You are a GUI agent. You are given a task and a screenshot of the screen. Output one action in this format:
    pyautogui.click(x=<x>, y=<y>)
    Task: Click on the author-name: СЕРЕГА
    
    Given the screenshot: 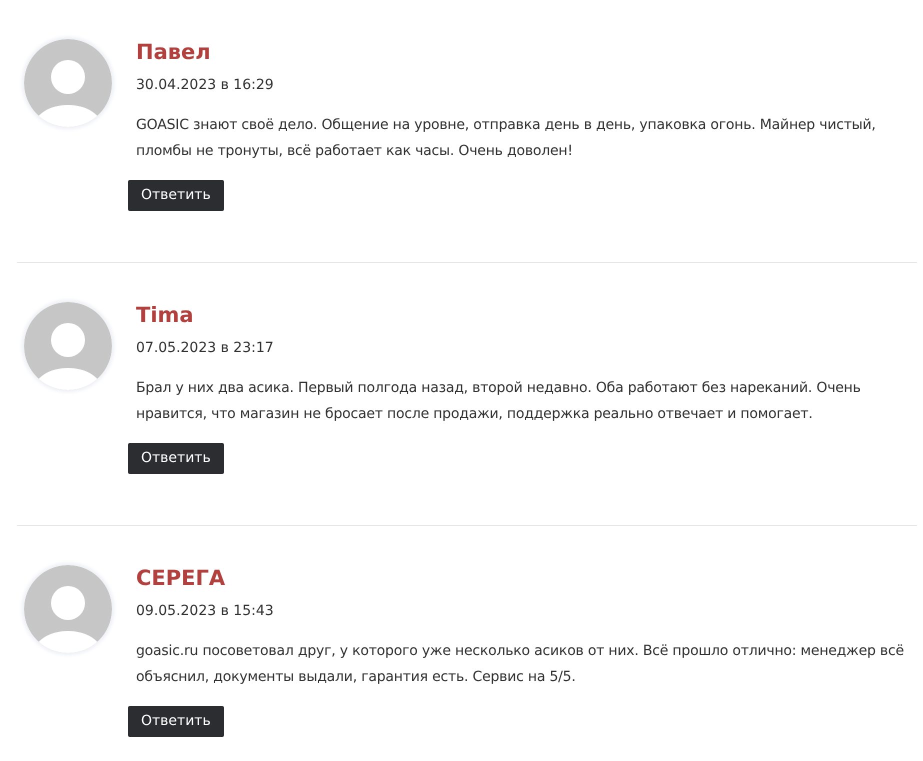 What is the action you would take?
    pyautogui.click(x=181, y=578)
    